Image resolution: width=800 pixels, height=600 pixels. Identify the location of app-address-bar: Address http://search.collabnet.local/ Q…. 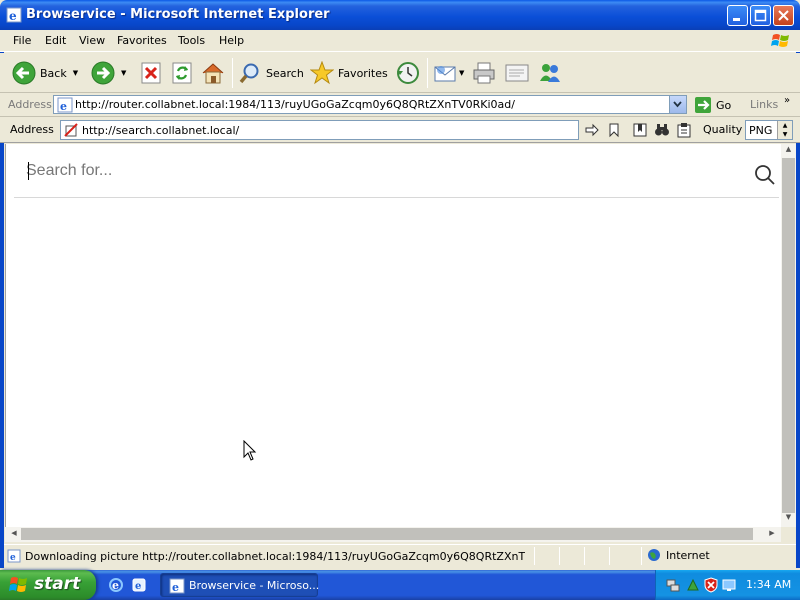
(400, 130).